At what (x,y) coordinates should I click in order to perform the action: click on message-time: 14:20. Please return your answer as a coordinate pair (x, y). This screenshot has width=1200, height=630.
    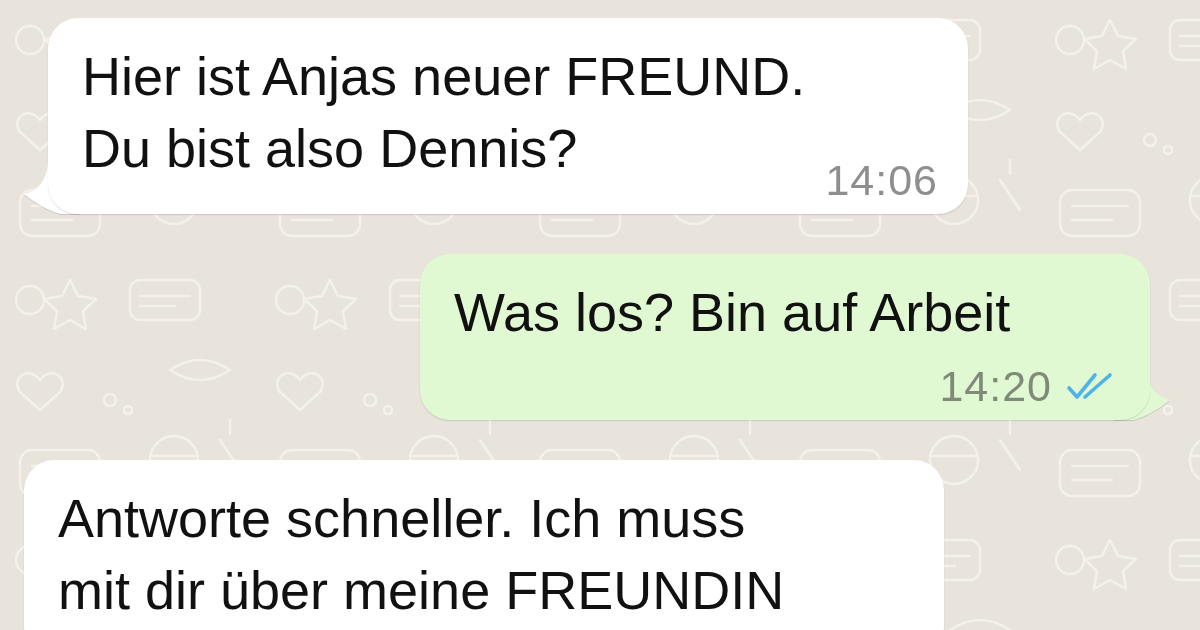
    Looking at the image, I should click on (995, 386).